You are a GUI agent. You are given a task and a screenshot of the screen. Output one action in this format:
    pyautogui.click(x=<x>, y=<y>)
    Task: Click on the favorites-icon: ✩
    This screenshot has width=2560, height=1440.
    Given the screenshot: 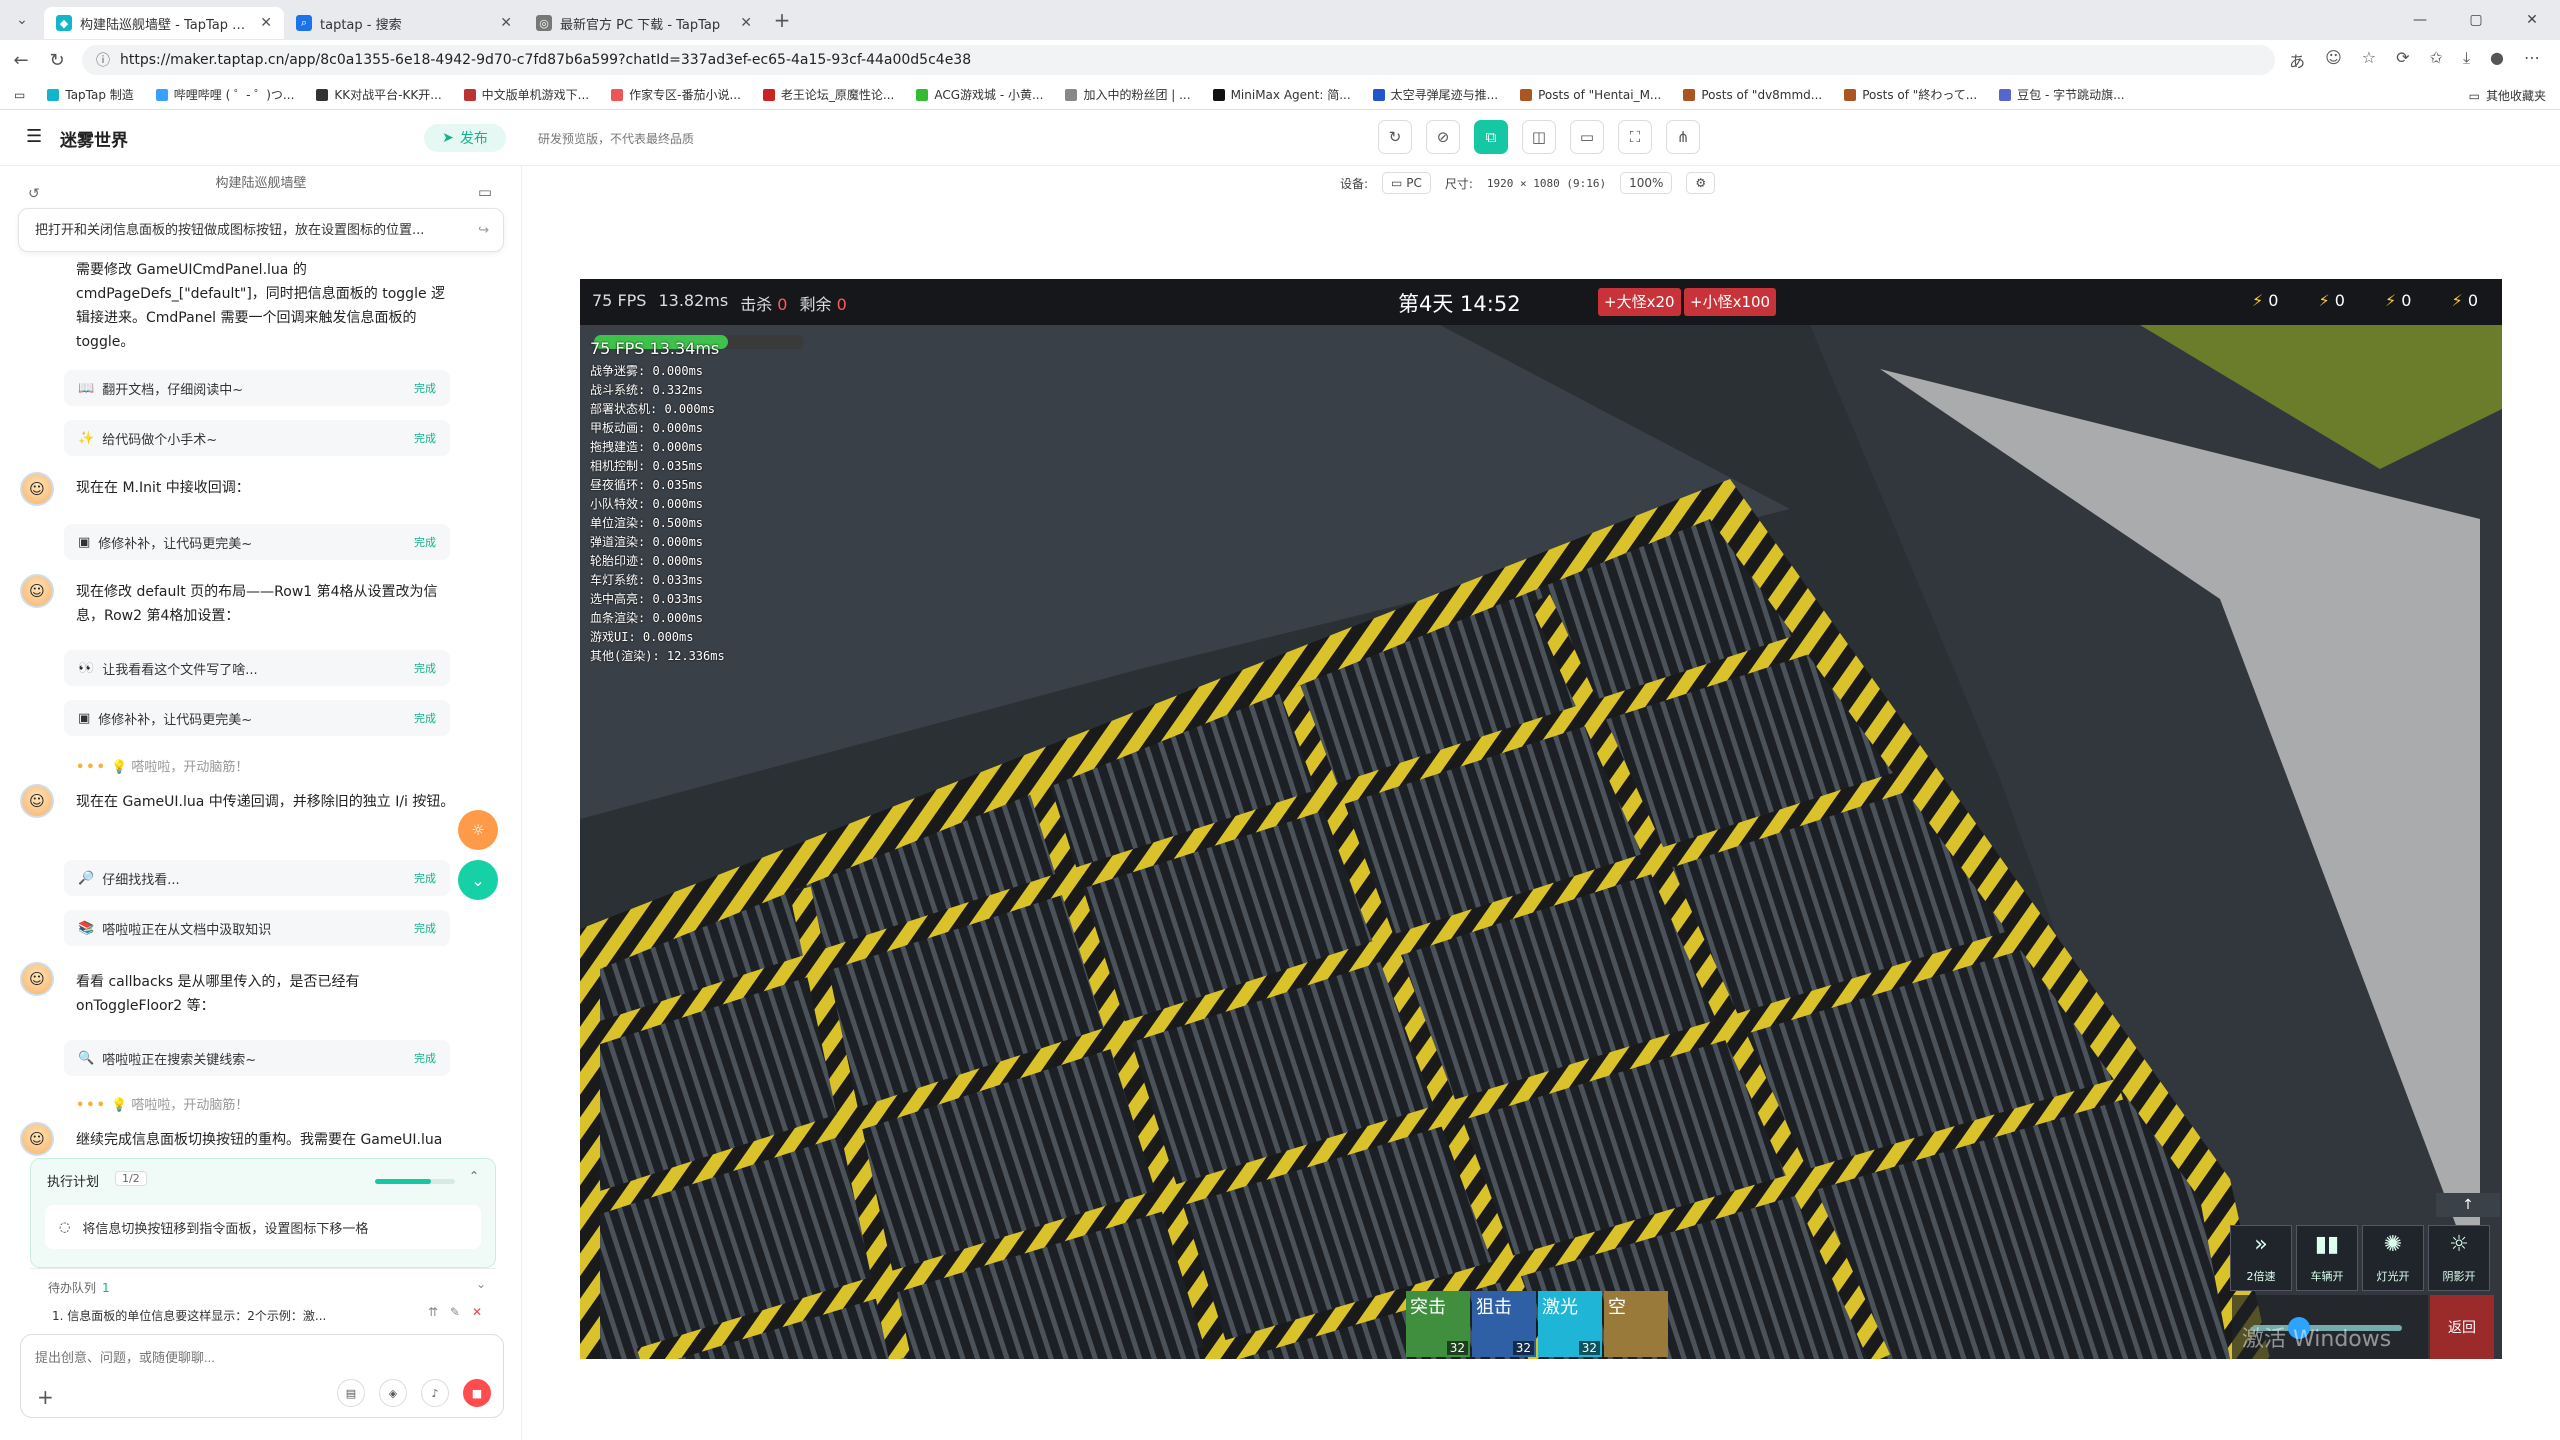 What is the action you would take?
    pyautogui.click(x=2436, y=60)
    